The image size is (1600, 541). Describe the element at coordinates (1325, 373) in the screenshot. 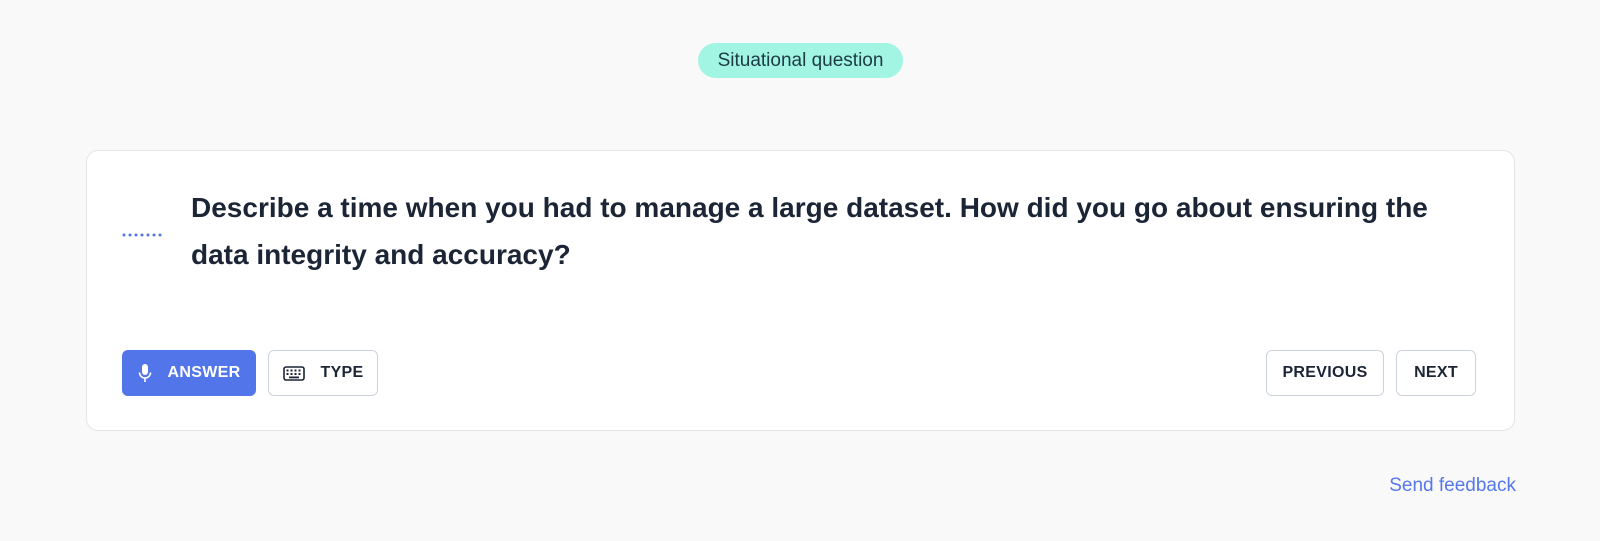

I see `previous-button: PREVIOUS` at that location.